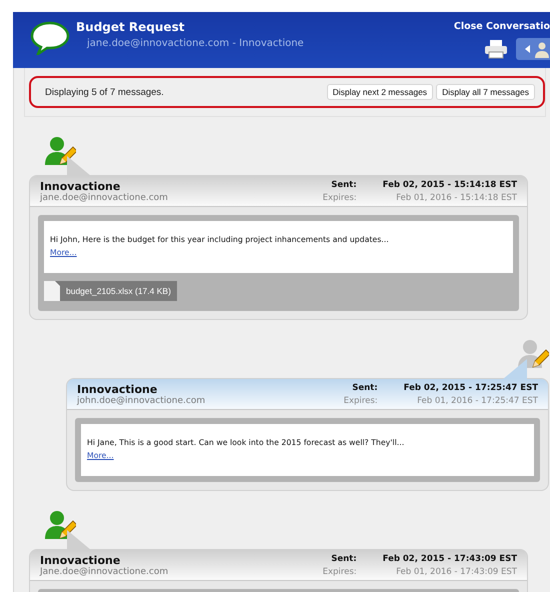  I want to click on file-icon, so click(52, 291).